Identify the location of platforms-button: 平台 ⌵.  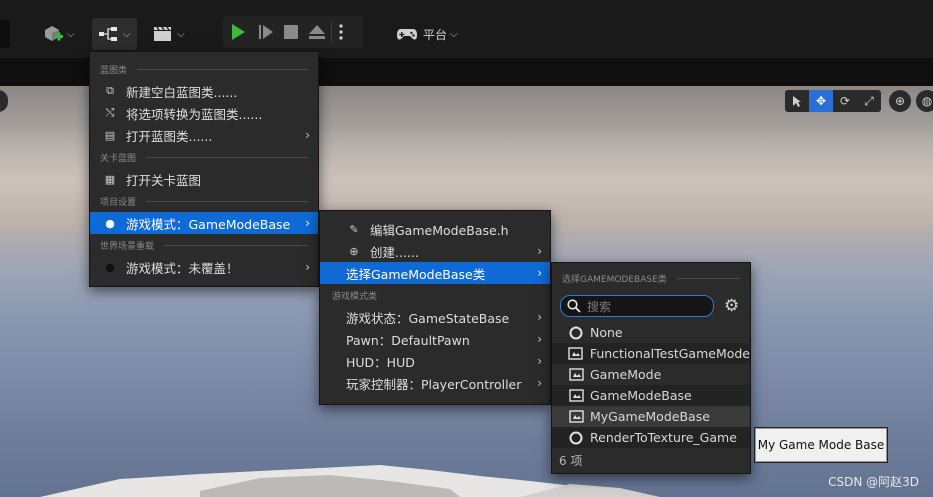
(427, 34).